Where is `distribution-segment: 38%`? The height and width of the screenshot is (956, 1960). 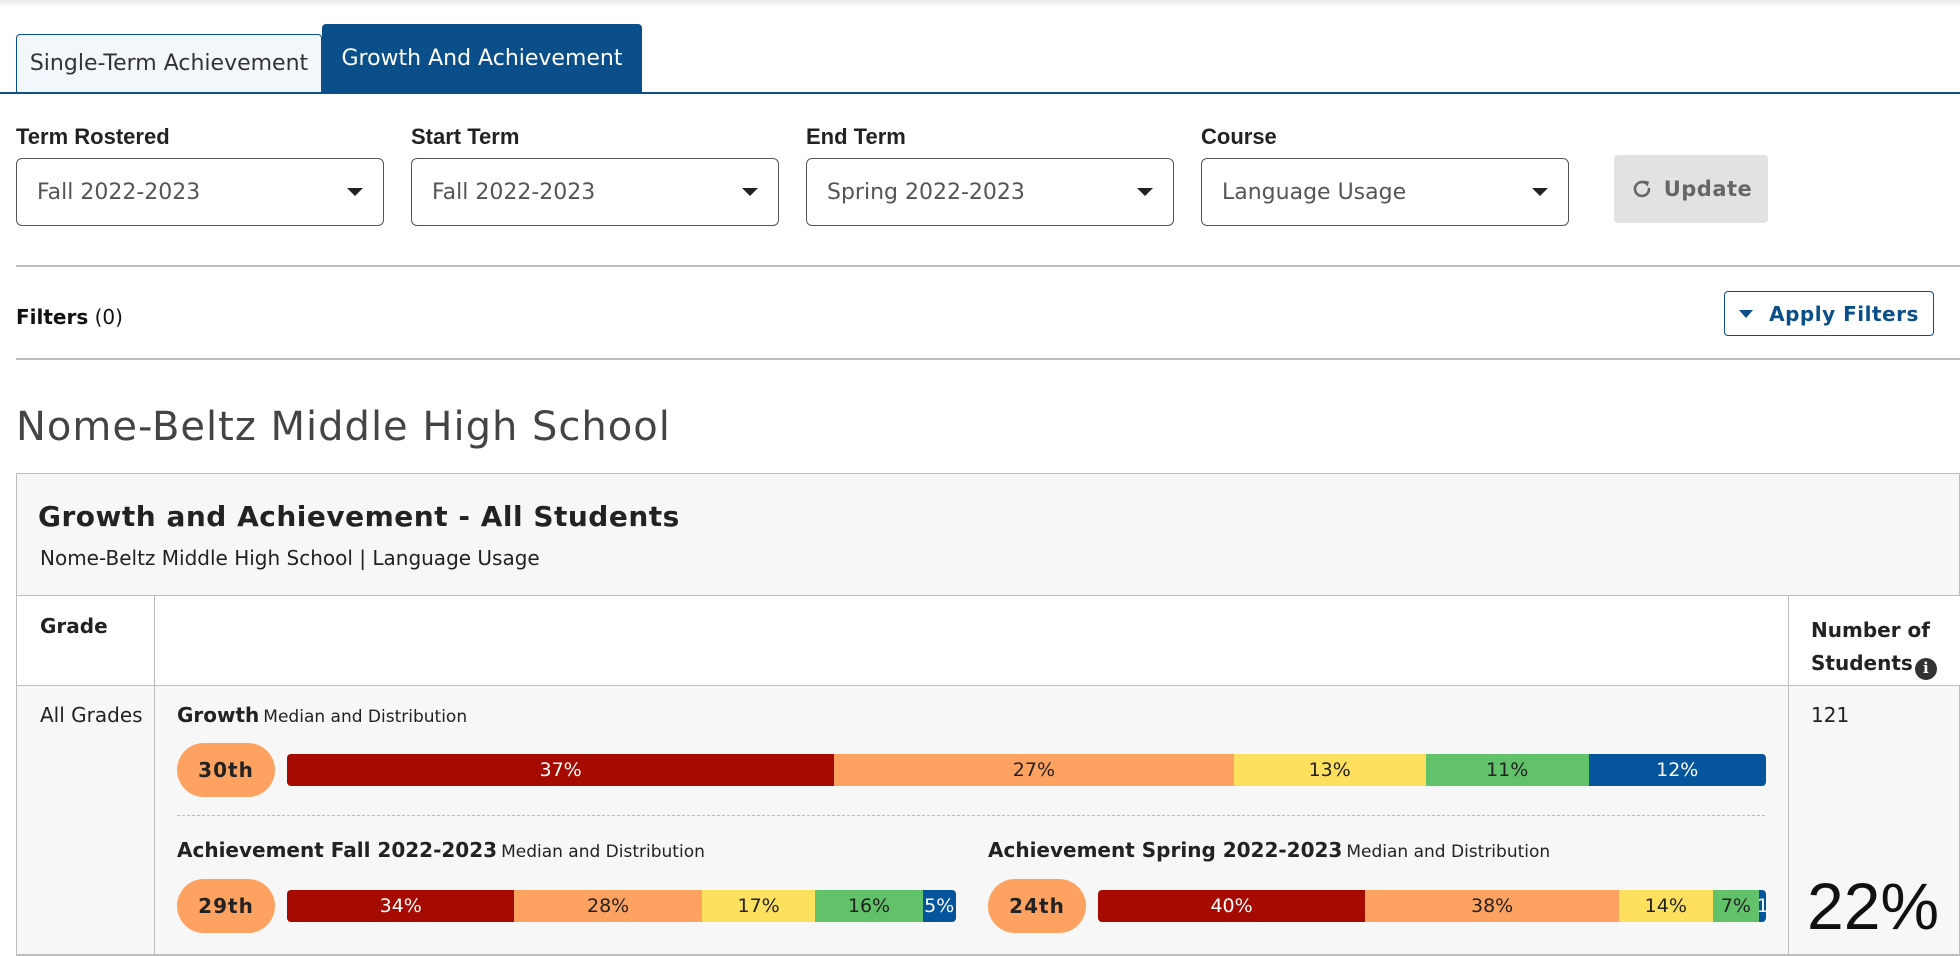
distribution-segment: 38% is located at coordinates (1492, 906).